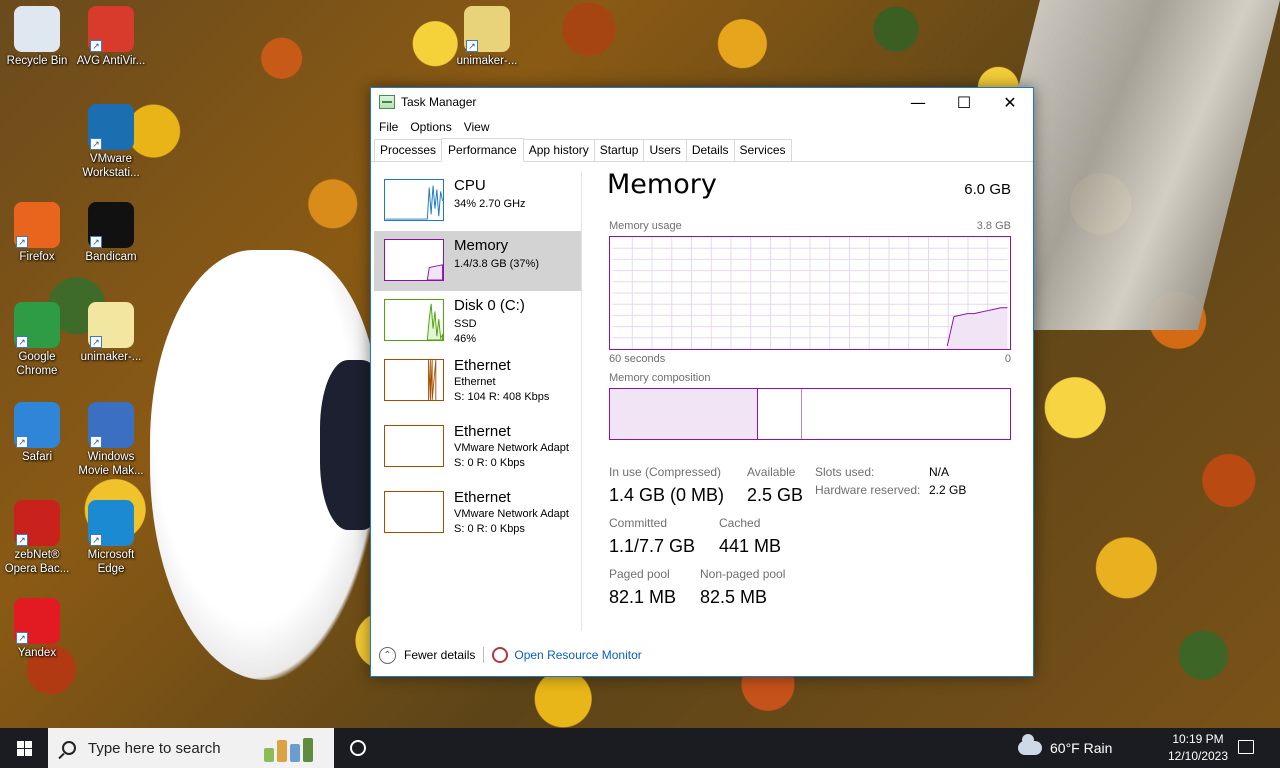 Image resolution: width=1280 pixels, height=768 pixels. I want to click on movie-maker-icon: ↗, so click(111, 425).